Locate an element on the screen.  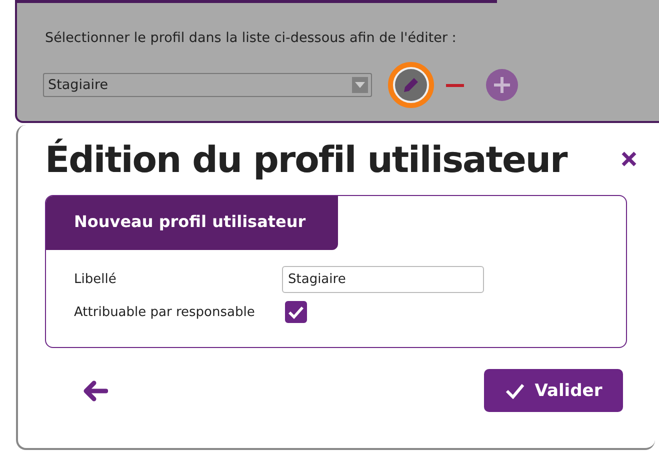
dialog-title: Édition du profil utilisateur is located at coordinates (306, 161).